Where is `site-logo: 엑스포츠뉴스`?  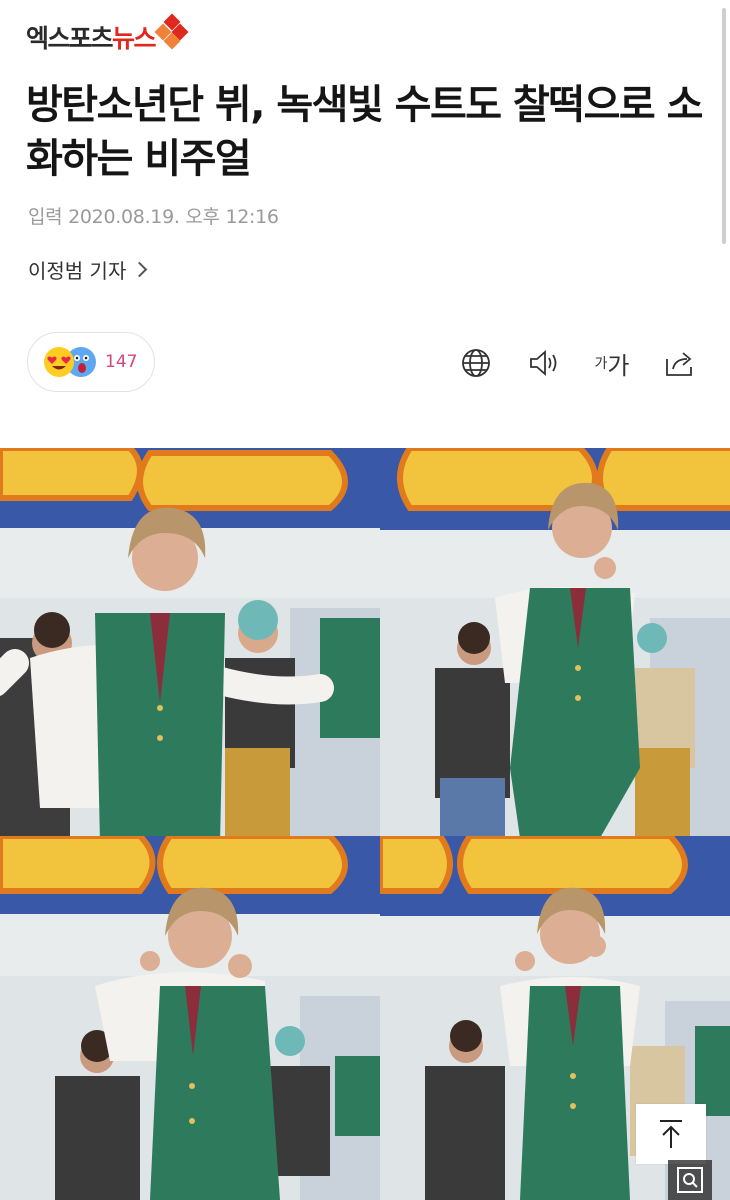 site-logo: 엑스포츠뉴스 is located at coordinates (107, 33).